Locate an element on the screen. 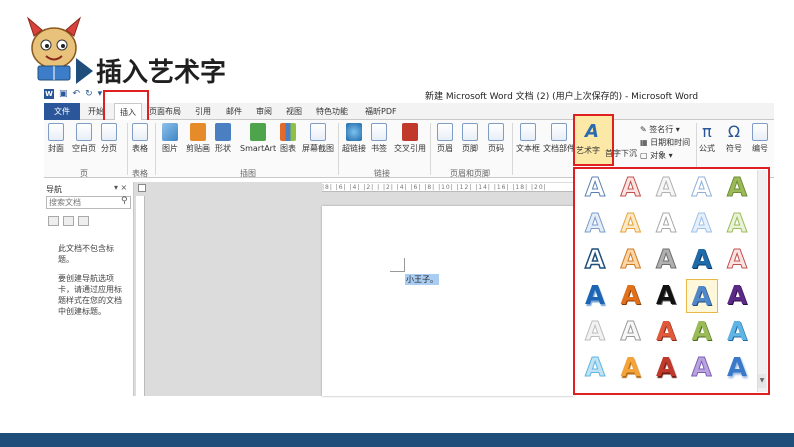 Image resolution: width=794 pixels, height=447 pixels. gallery-scrollbar is located at coordinates (762, 281).